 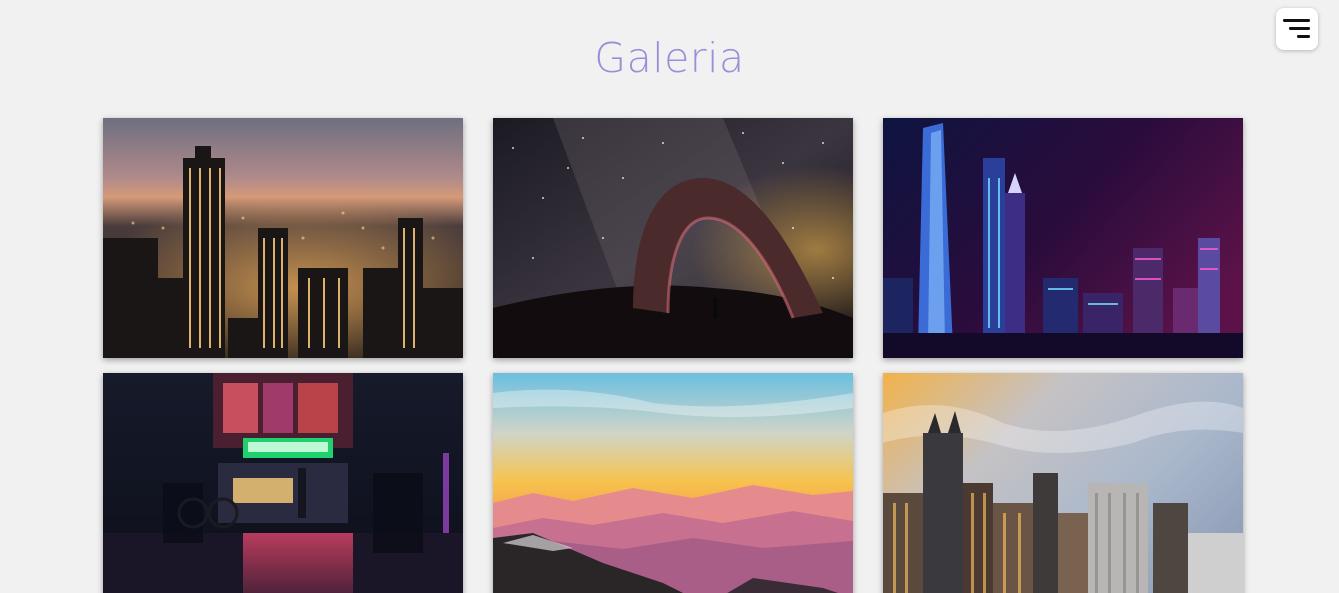 I want to click on gallery-item-city-skyline-sunset, so click(x=1063, y=483).